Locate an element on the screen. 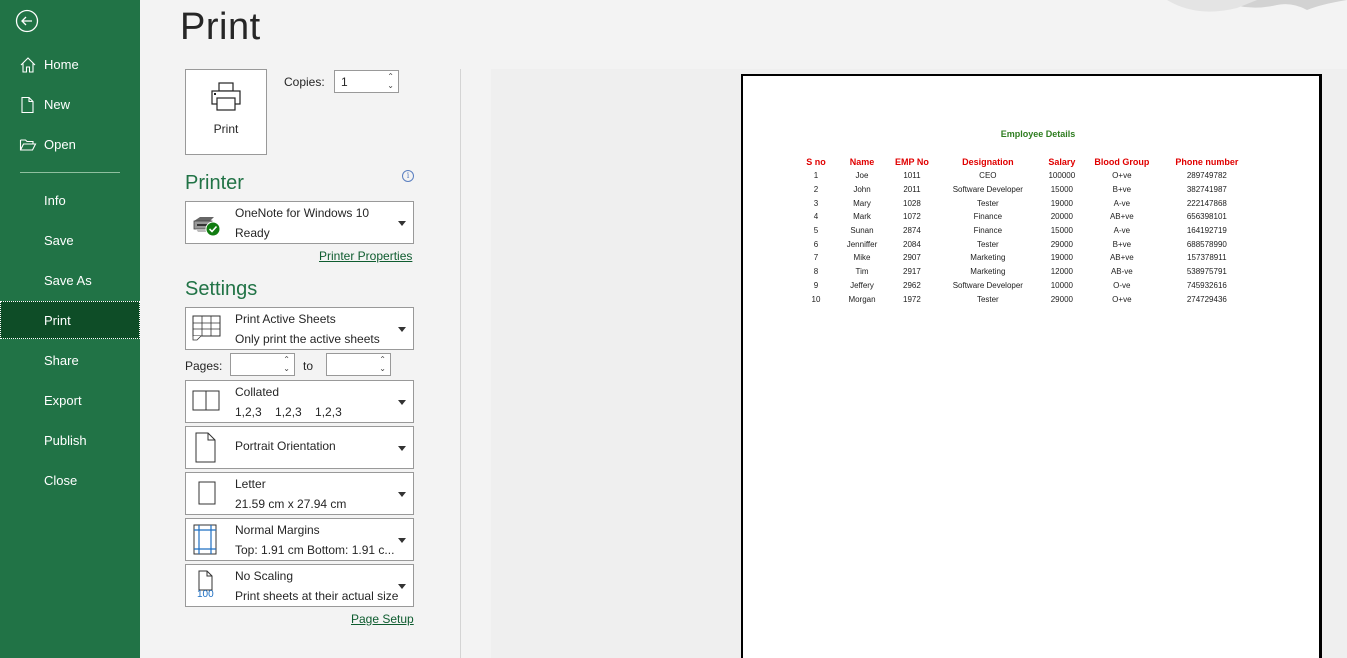  table-cell: CEO is located at coordinates (988, 176).